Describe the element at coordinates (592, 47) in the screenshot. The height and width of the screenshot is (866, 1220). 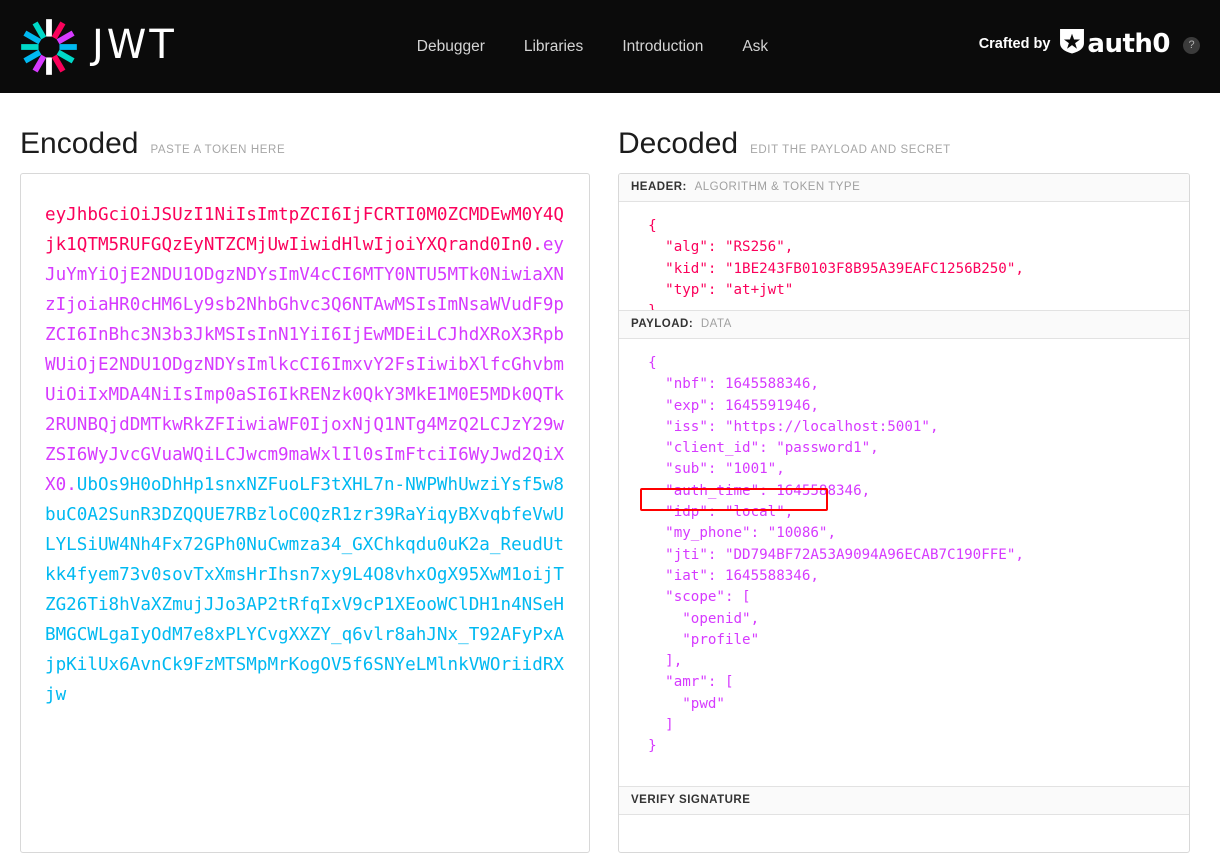
I see `nav-links: Debugger Libraries Introduction Ask` at that location.